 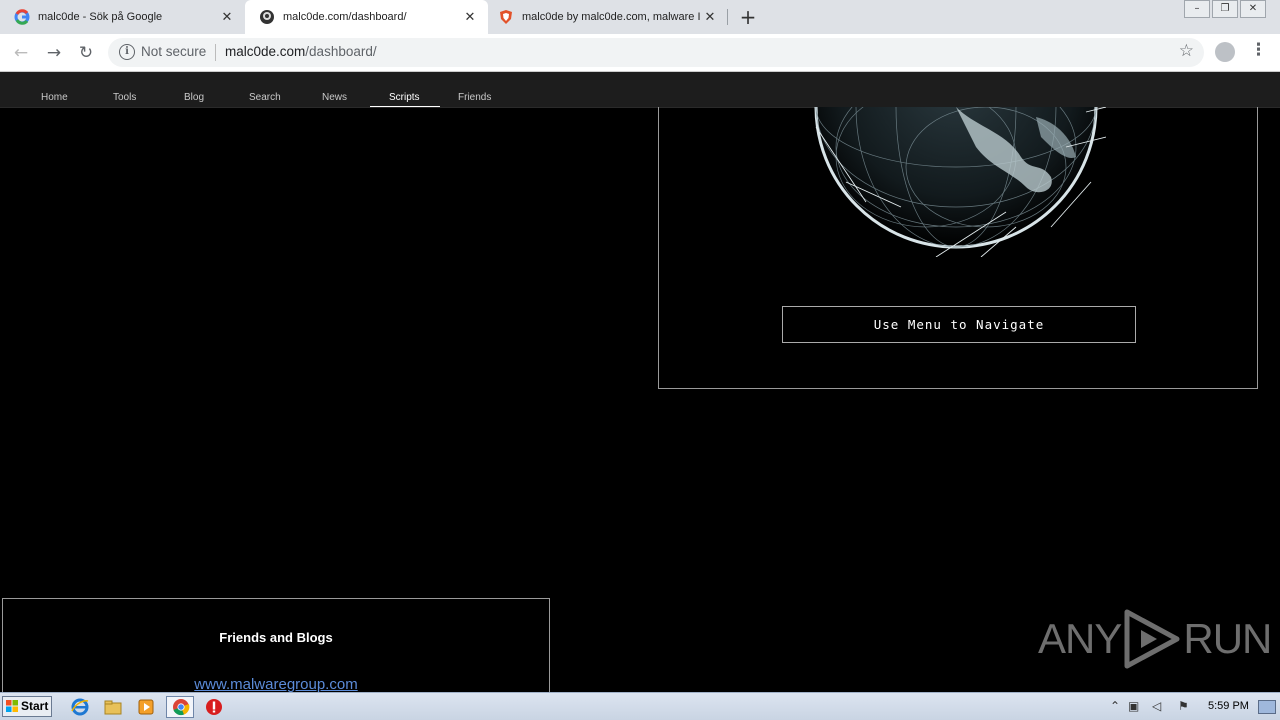 I want to click on nav-news: News, so click(x=334, y=97).